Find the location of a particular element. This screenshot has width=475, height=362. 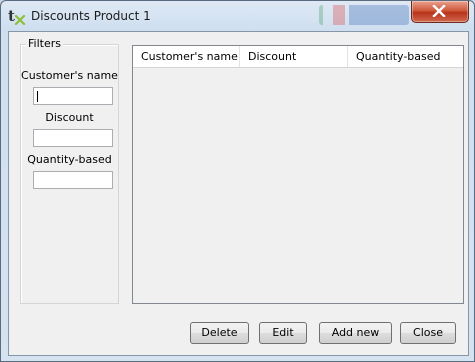

customer-name-filter-label: Customer's name is located at coordinates (69, 75).